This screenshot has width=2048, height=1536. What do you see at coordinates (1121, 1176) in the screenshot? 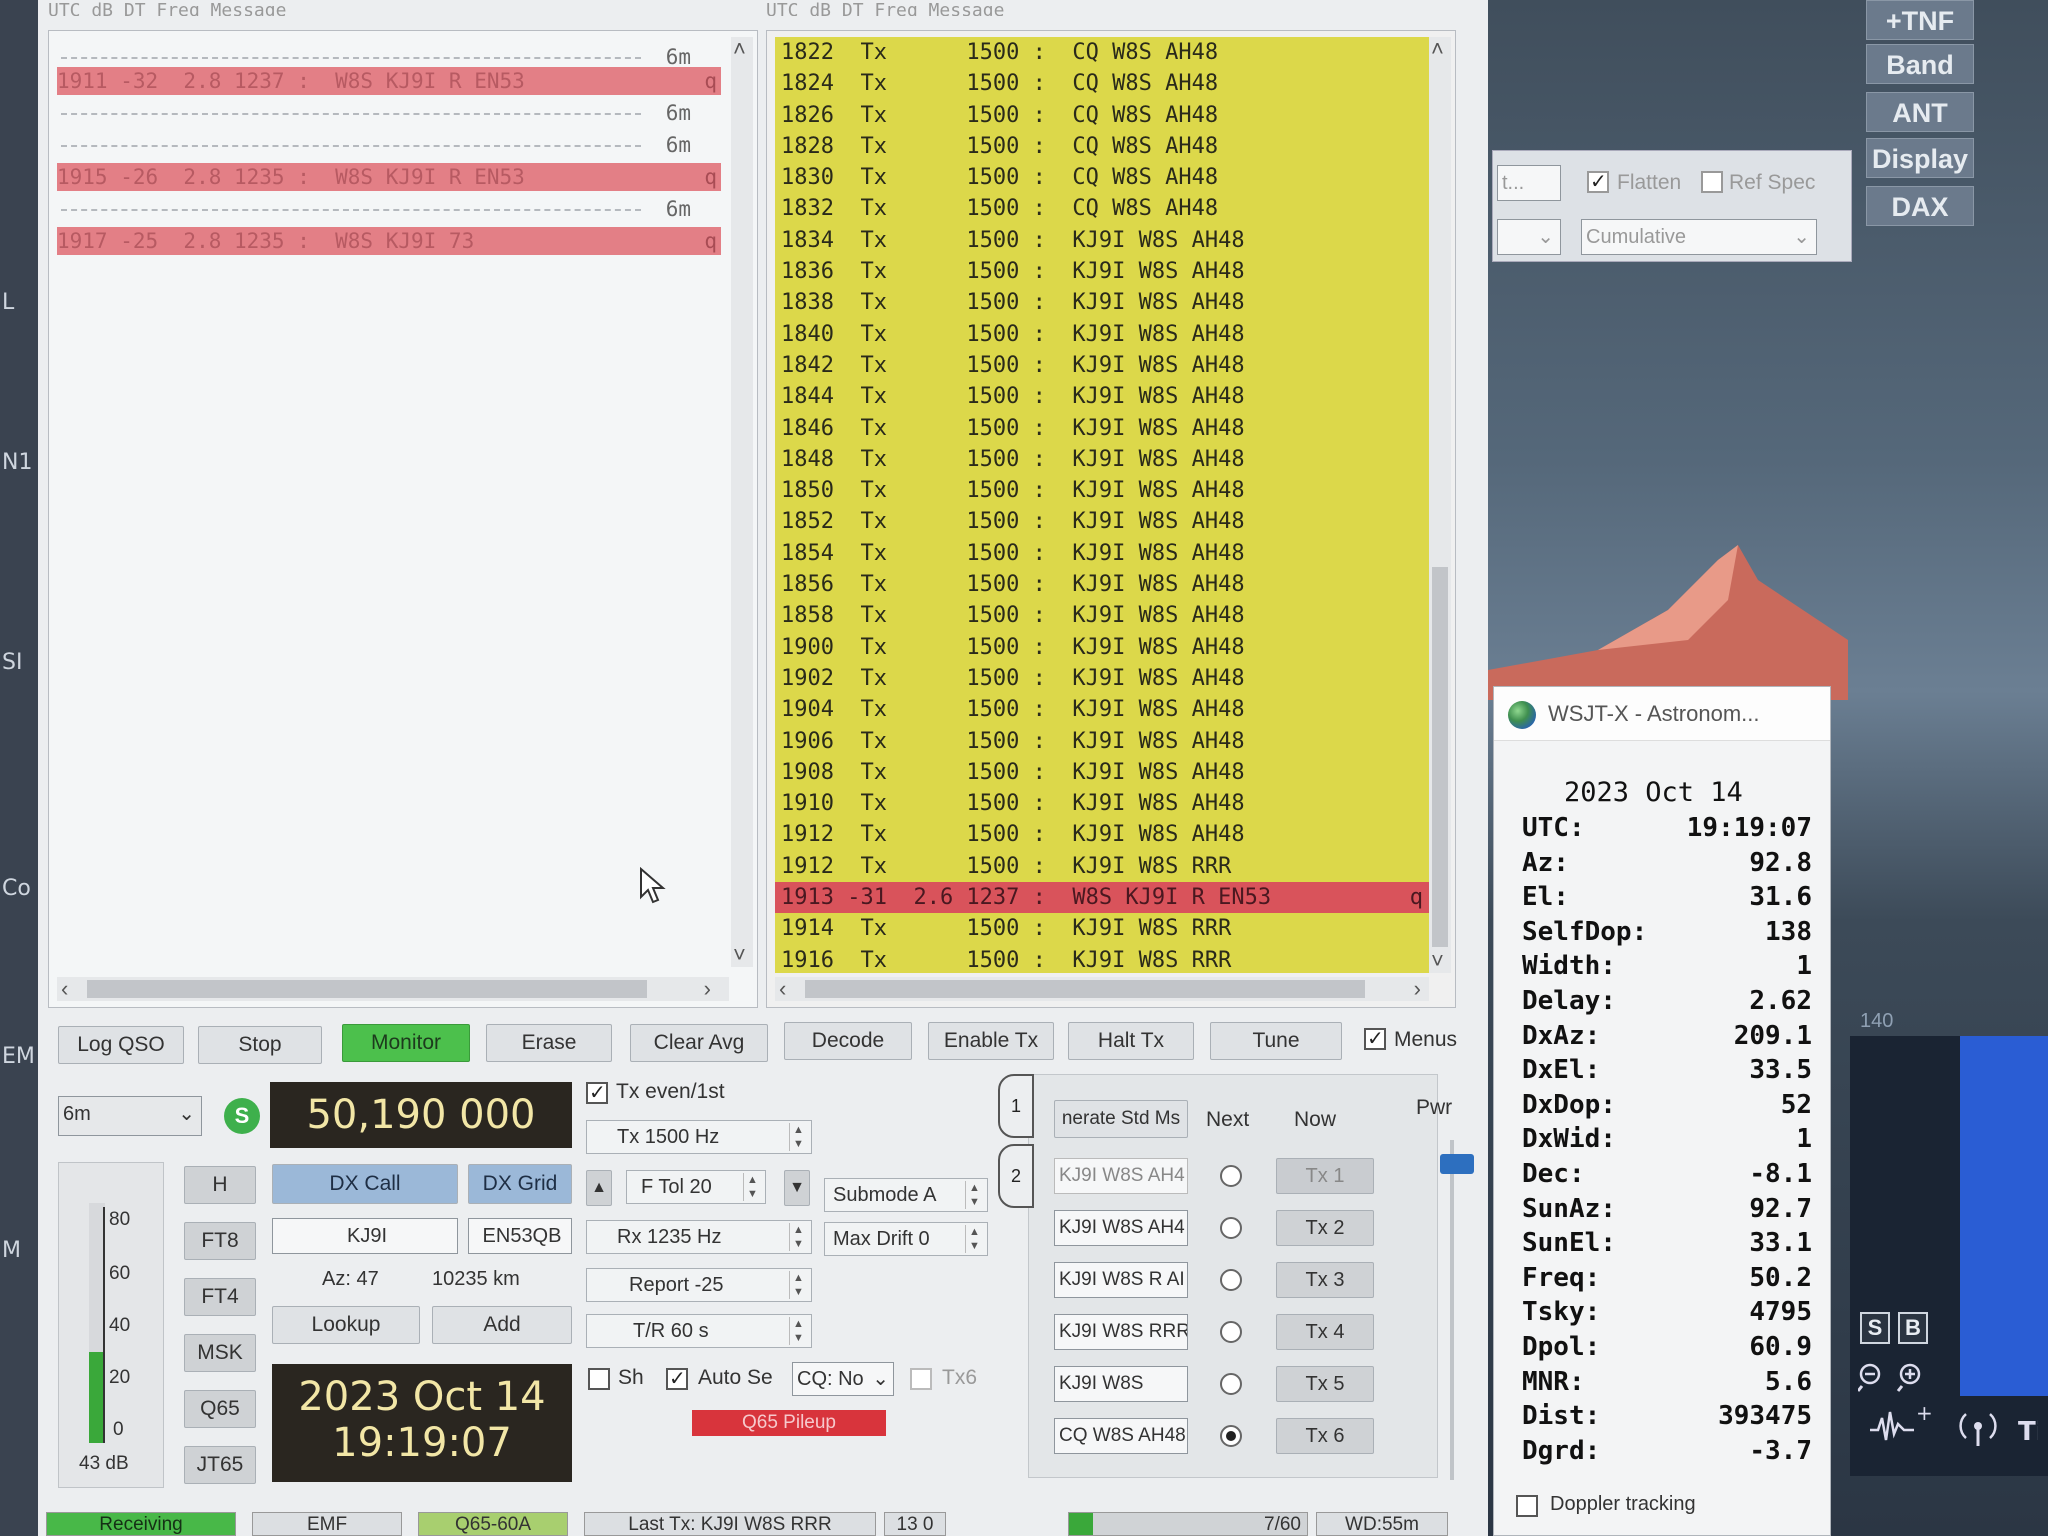
I see `tx1-message-field: KJ9I W8S AH4` at bounding box center [1121, 1176].